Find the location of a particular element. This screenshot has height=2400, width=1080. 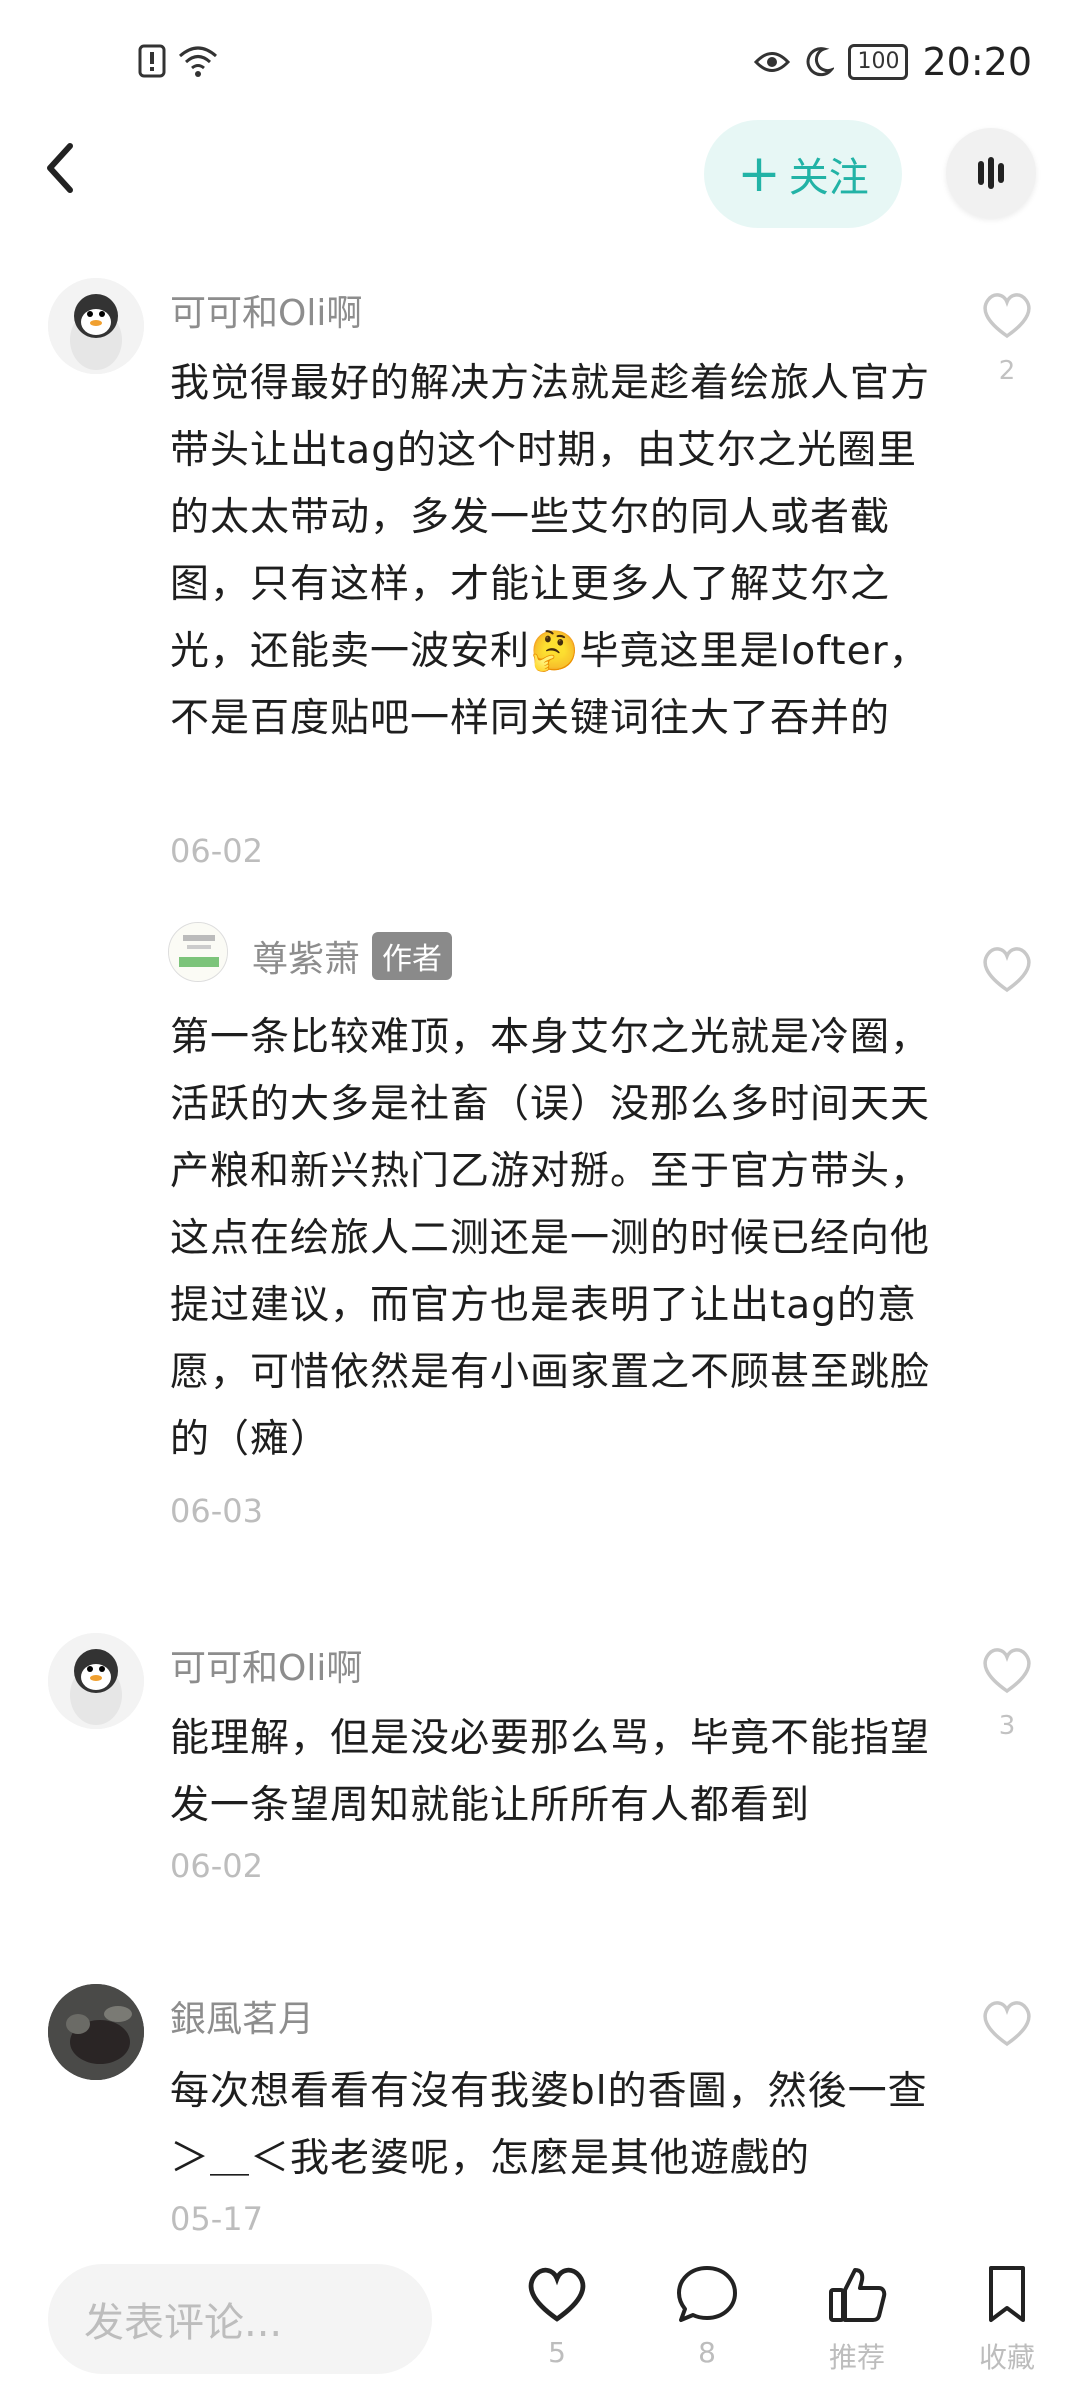

status-time: 20:20 is located at coordinates (977, 62).